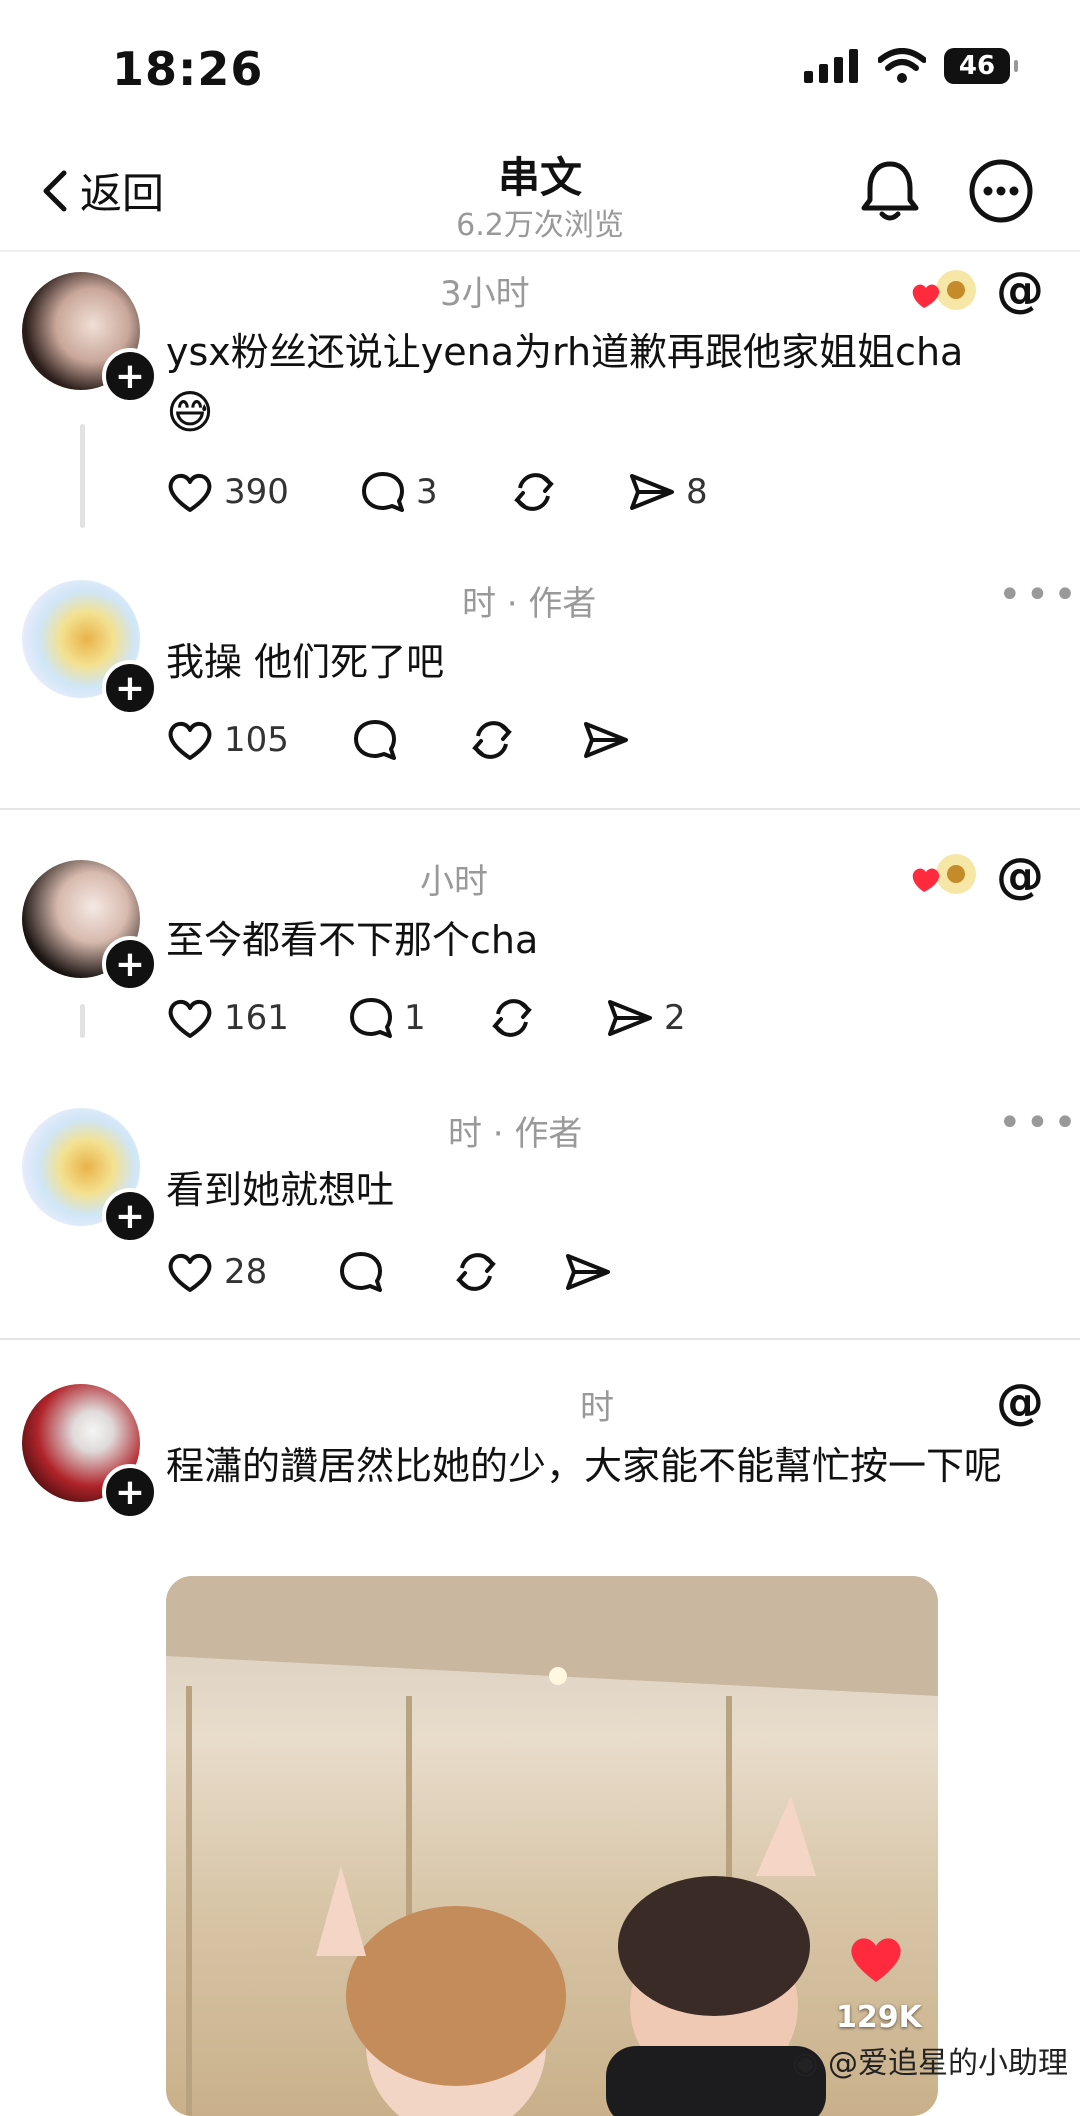 The height and width of the screenshot is (2116, 1080). I want to click on wifi-icon, so click(902, 65).